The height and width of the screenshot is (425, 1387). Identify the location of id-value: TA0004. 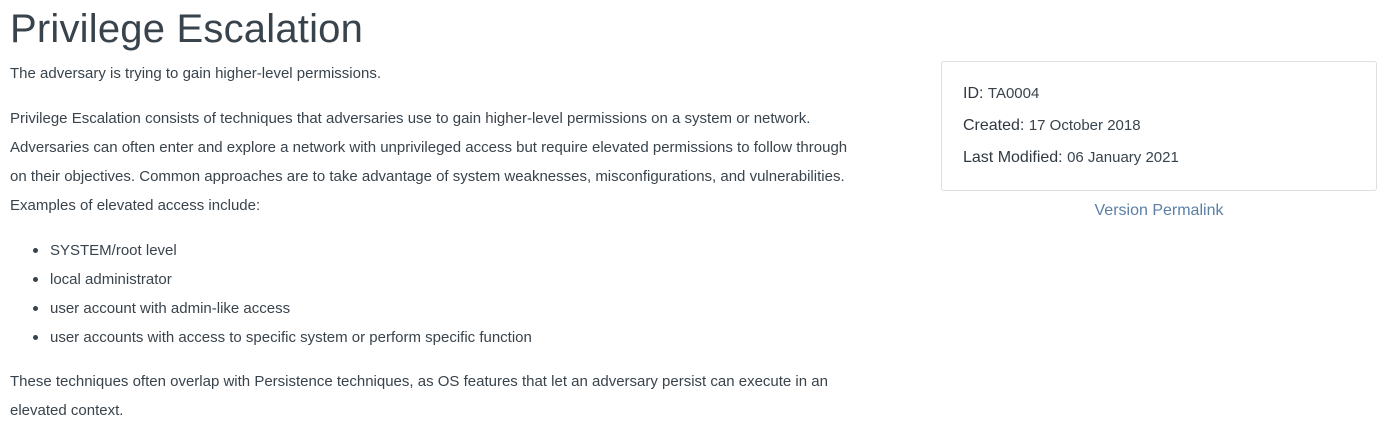
(1013, 93).